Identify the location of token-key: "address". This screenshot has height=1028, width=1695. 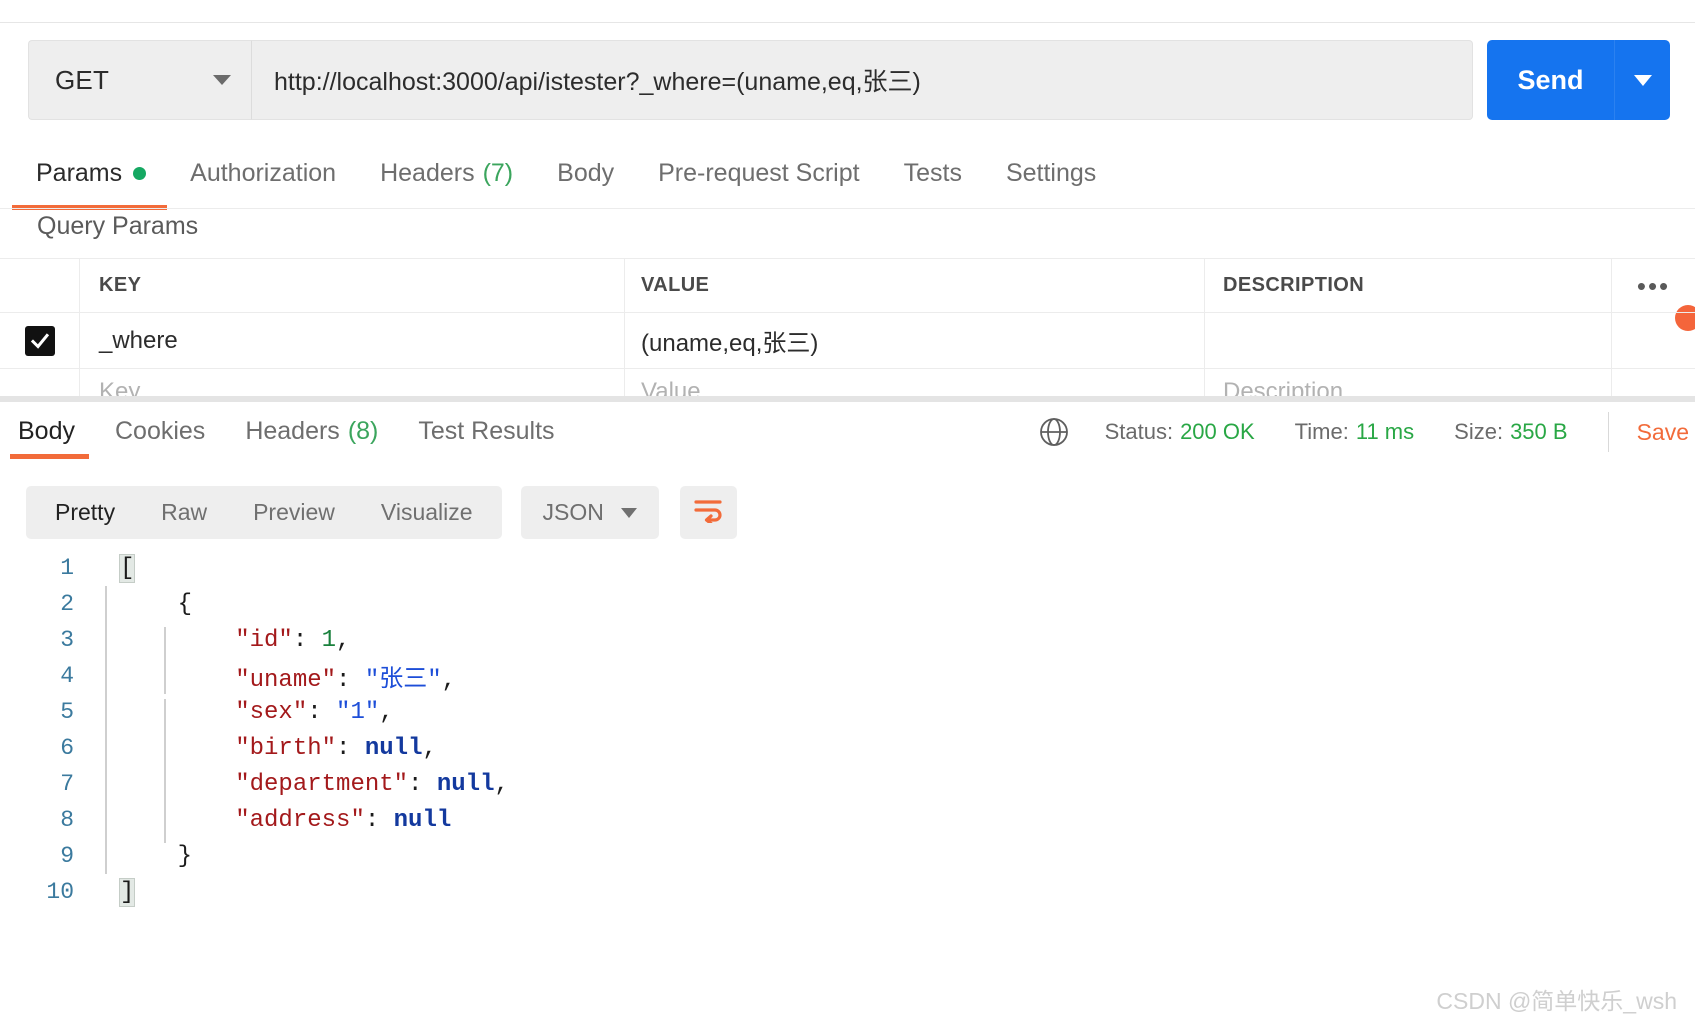
(300, 820).